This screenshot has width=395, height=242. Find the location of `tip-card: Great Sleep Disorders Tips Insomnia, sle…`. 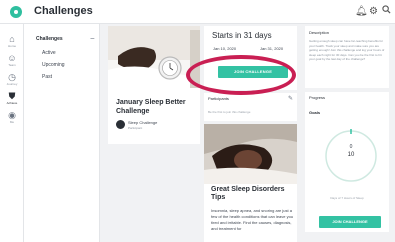

tip-card: Great Sleep Disorders Tips Insomnia, sle… is located at coordinates (250, 183).